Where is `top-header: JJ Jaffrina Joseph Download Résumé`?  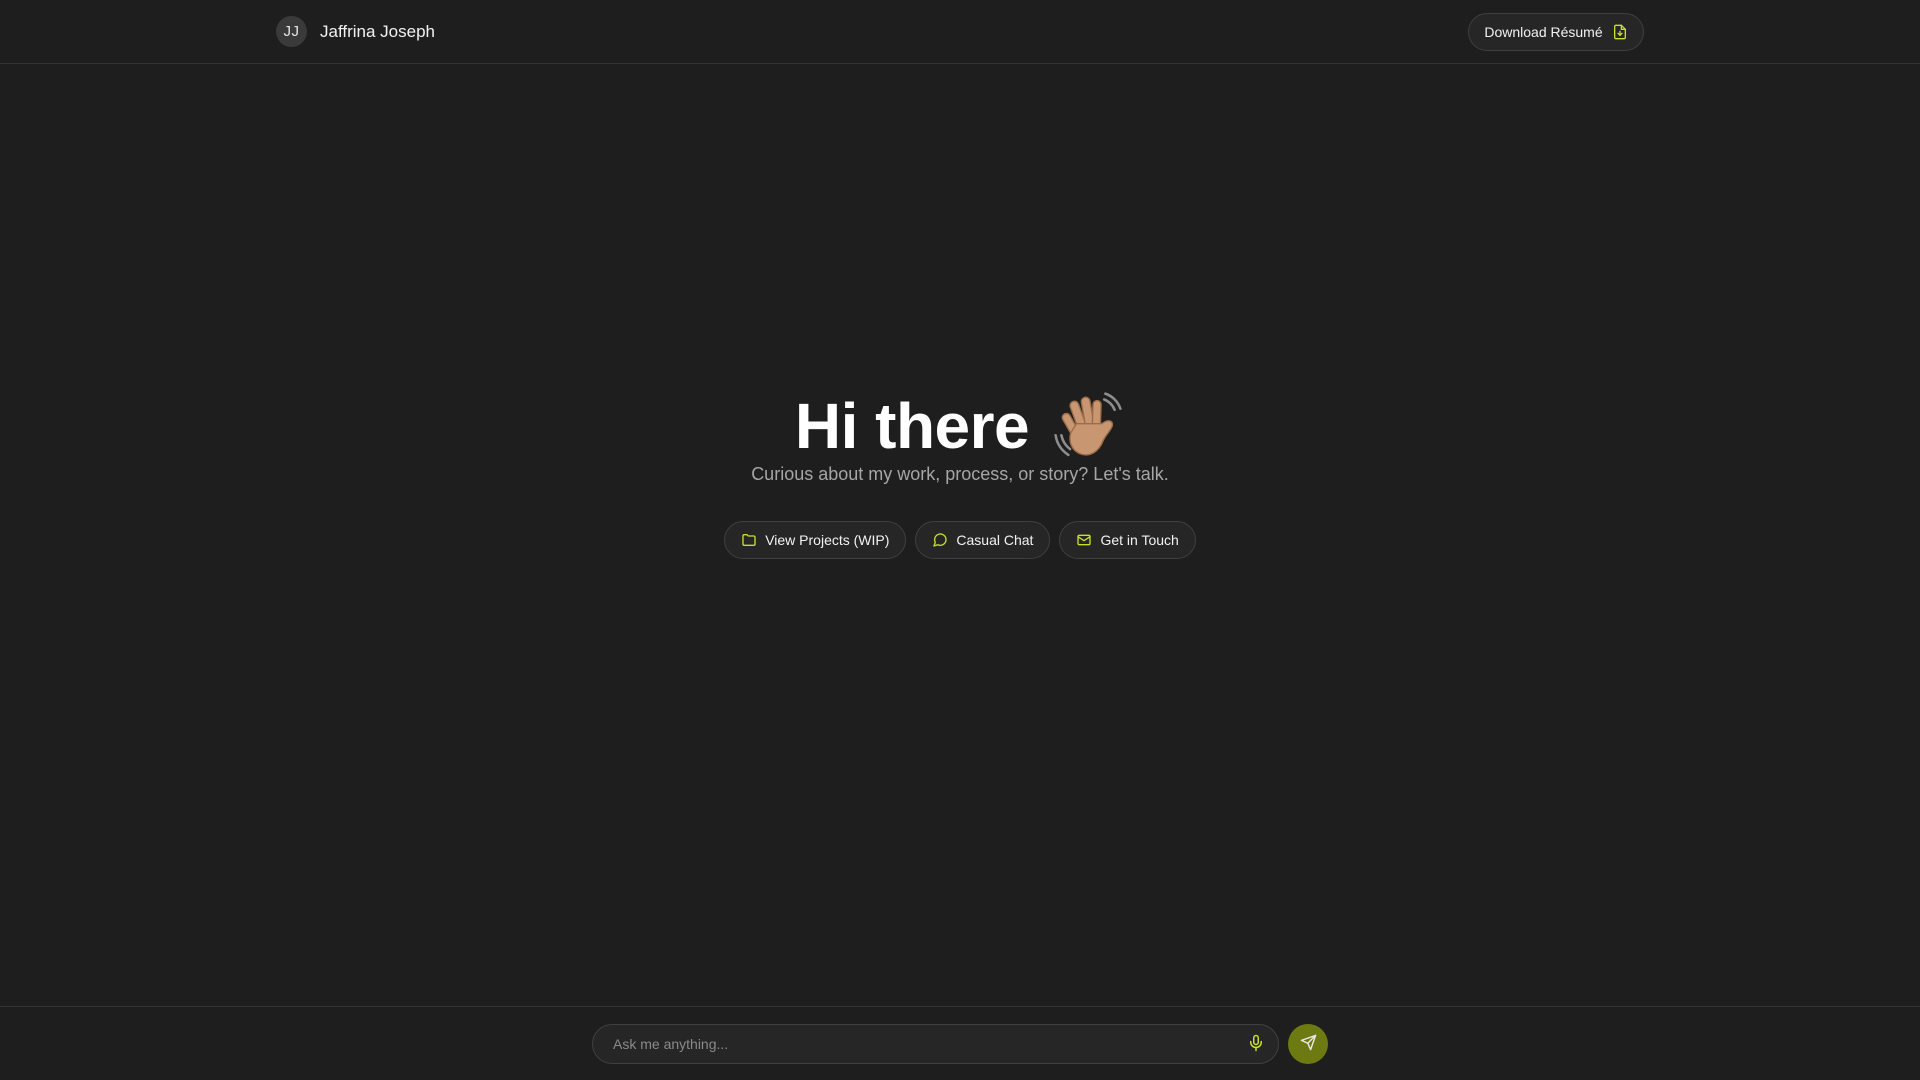
top-header: JJ Jaffrina Joseph Download Résumé is located at coordinates (960, 32).